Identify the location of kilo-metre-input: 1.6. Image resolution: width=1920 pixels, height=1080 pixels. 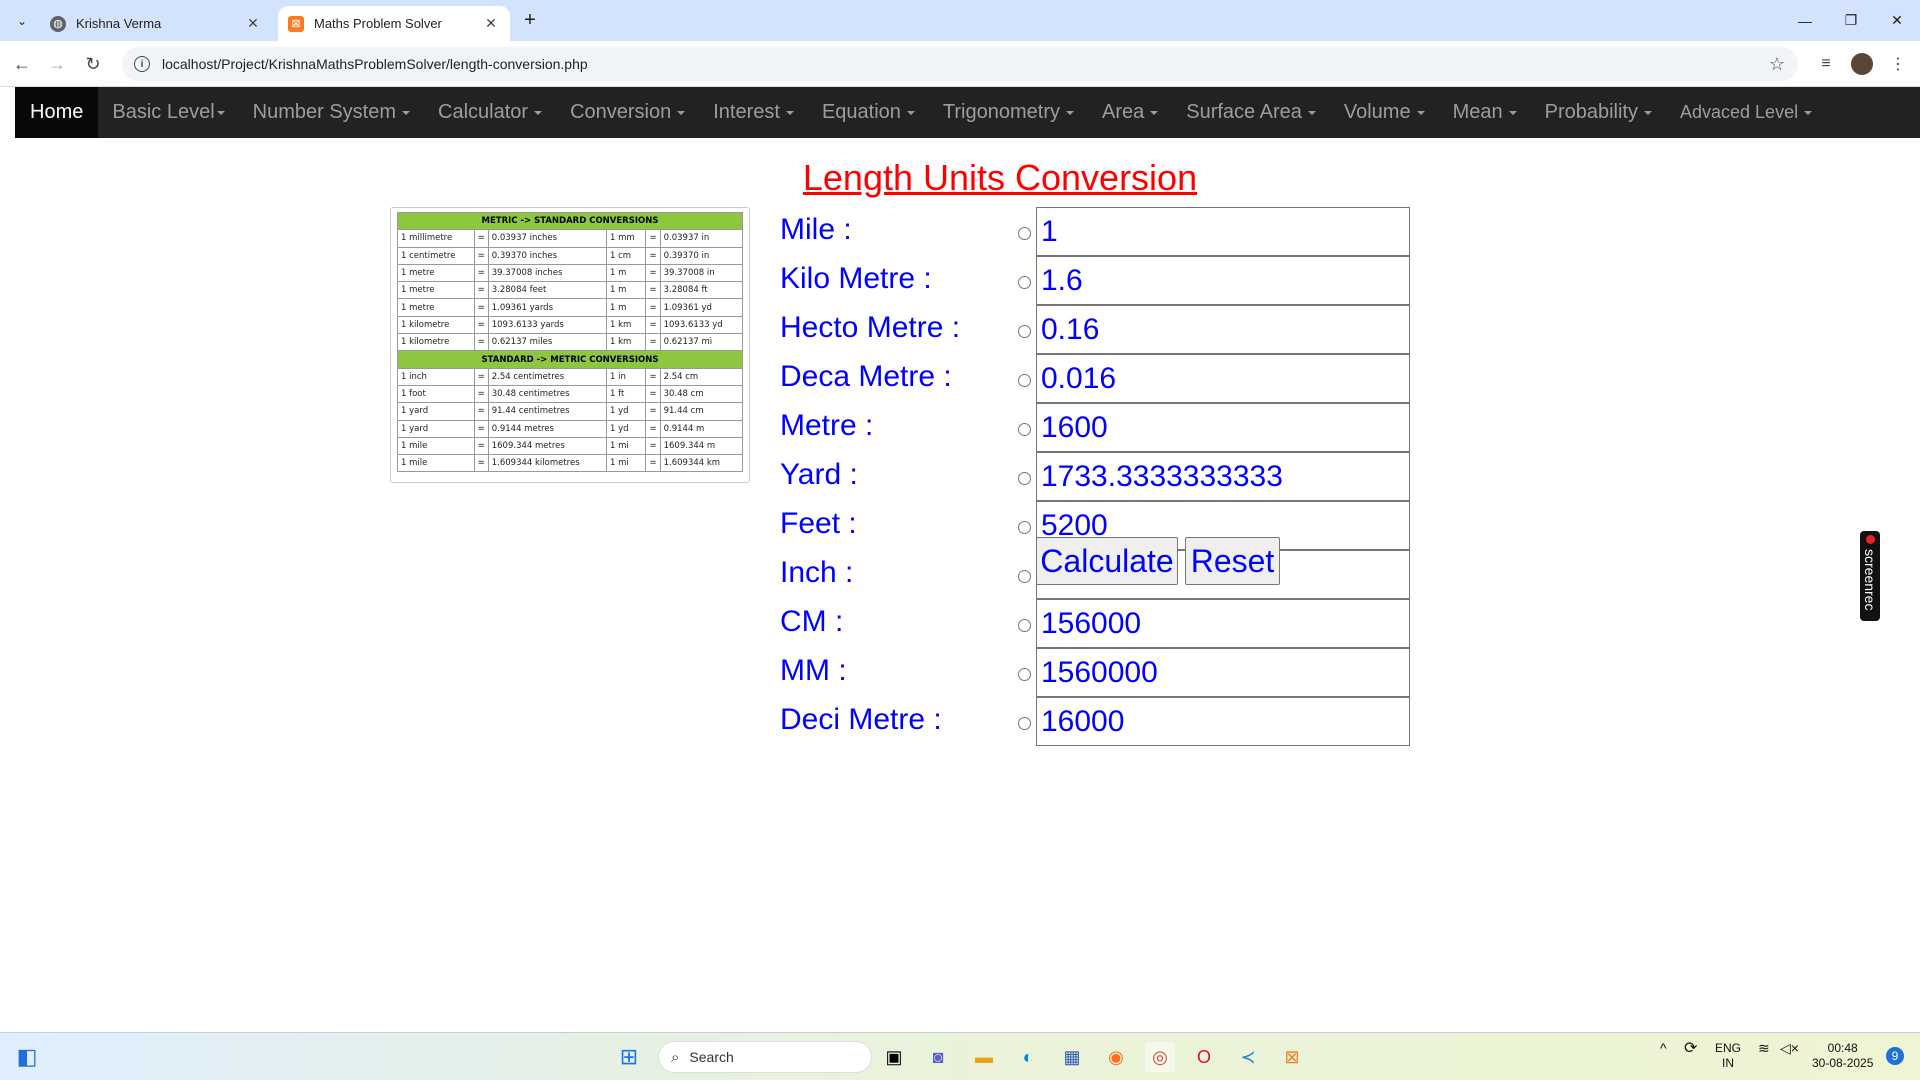
(1223, 280).